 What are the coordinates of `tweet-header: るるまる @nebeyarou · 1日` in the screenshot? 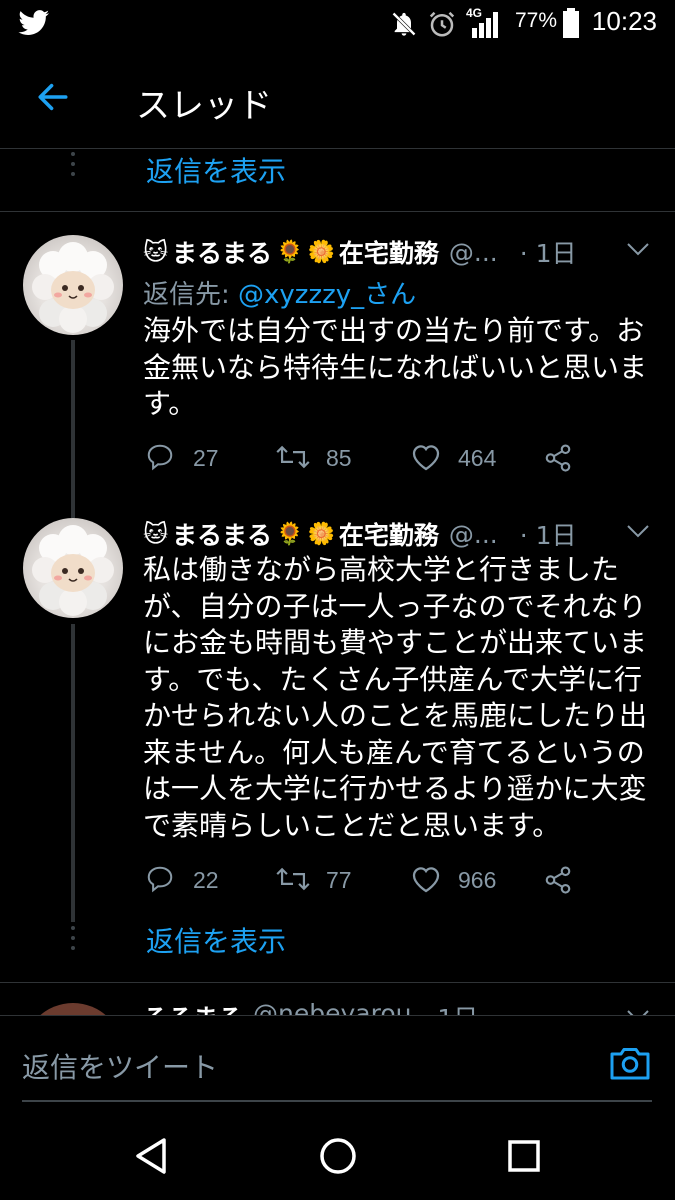 It's located at (310, 1007).